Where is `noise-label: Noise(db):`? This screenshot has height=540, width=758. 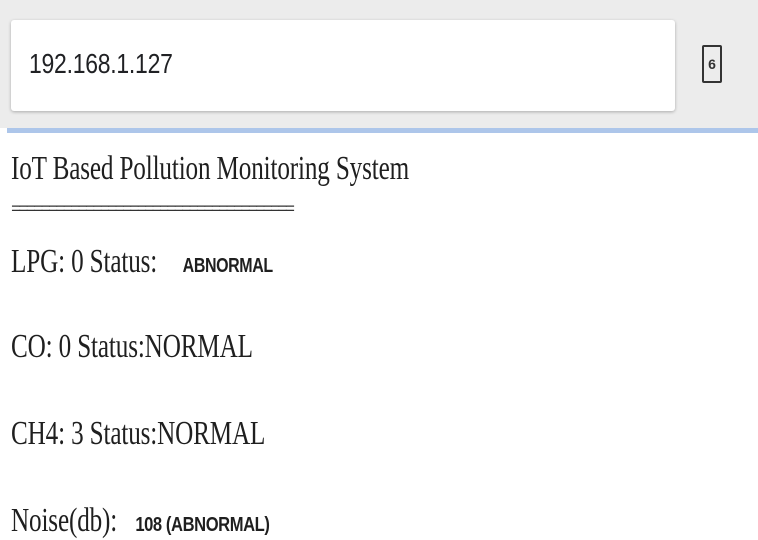 noise-label: Noise(db): is located at coordinates (64, 520).